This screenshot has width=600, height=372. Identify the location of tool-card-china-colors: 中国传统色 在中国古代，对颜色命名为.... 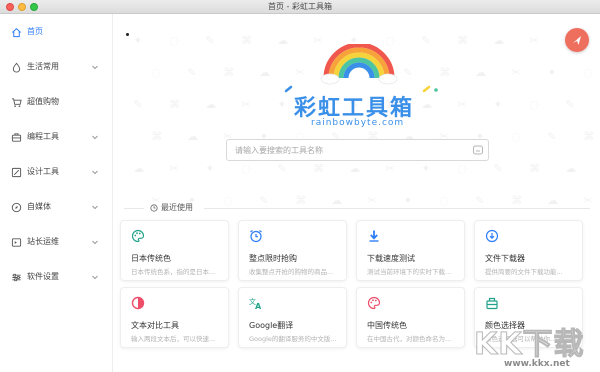
(410, 317).